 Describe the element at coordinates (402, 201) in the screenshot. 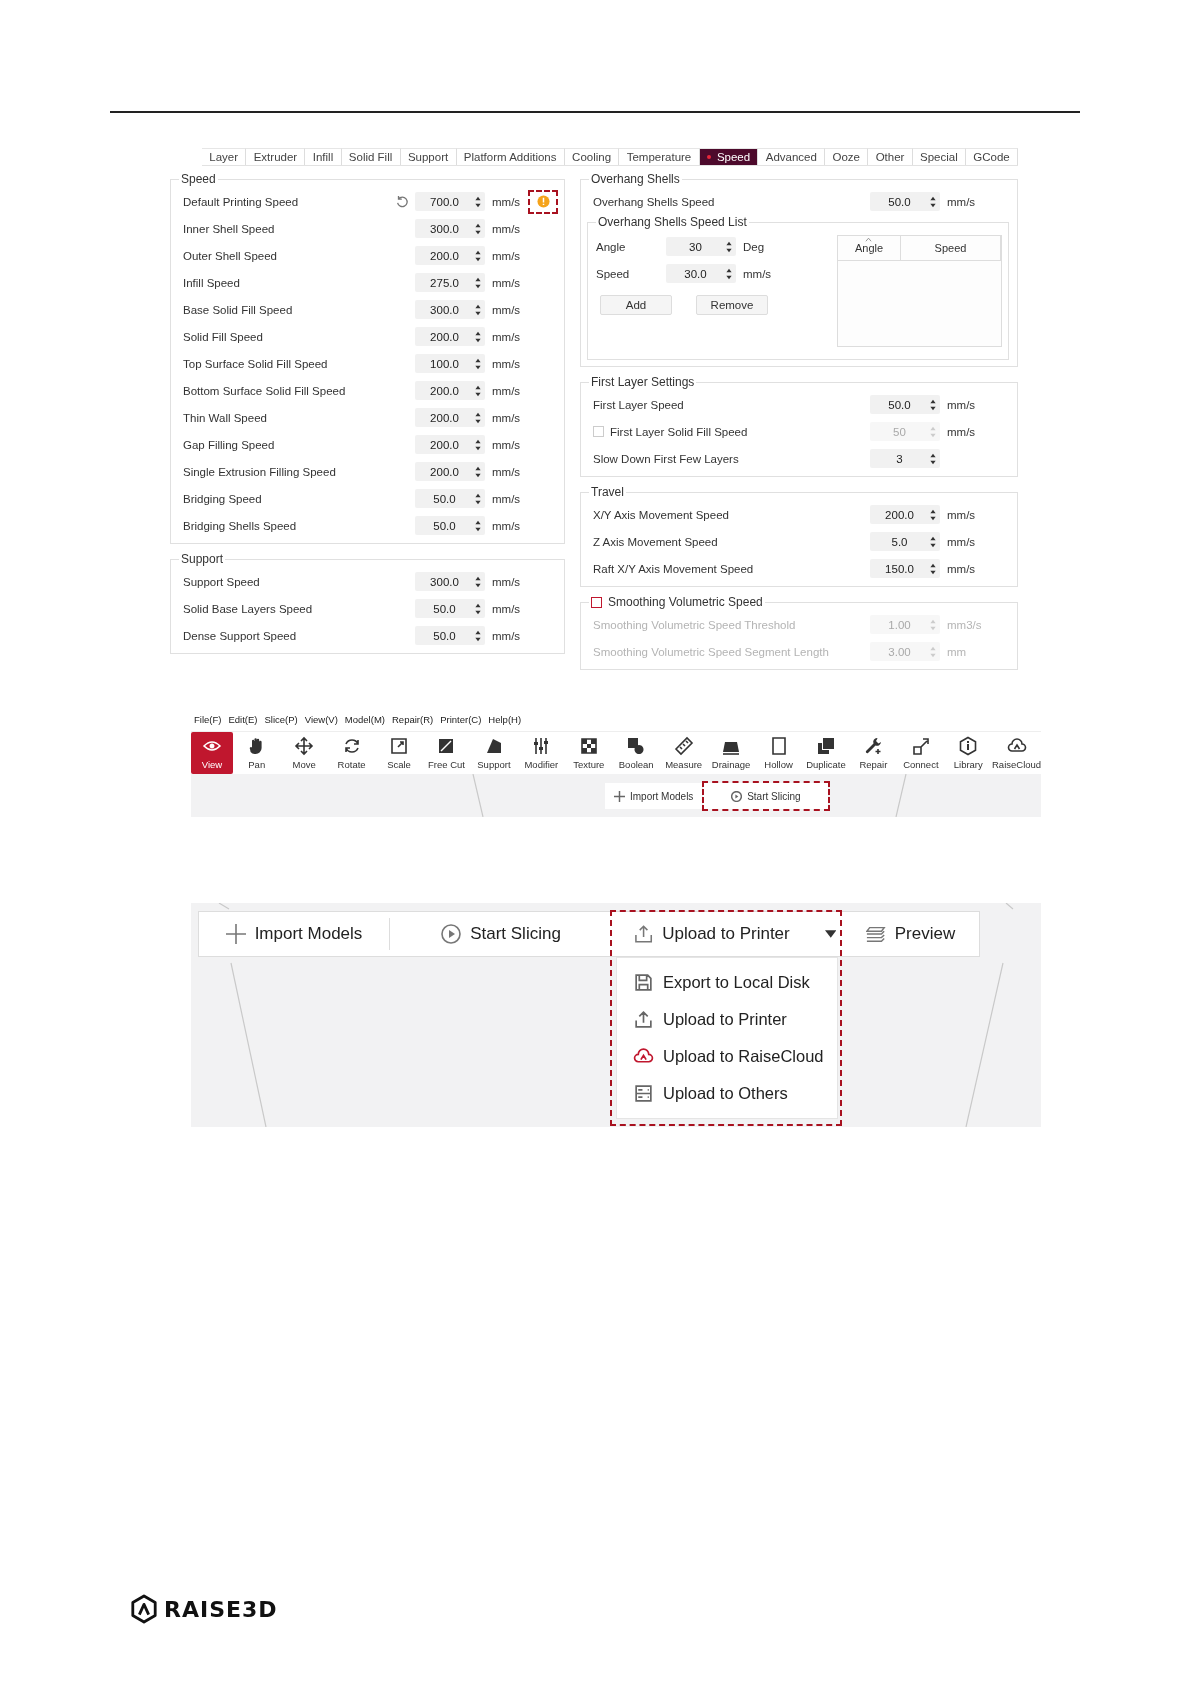

I see `reset-icon` at that location.